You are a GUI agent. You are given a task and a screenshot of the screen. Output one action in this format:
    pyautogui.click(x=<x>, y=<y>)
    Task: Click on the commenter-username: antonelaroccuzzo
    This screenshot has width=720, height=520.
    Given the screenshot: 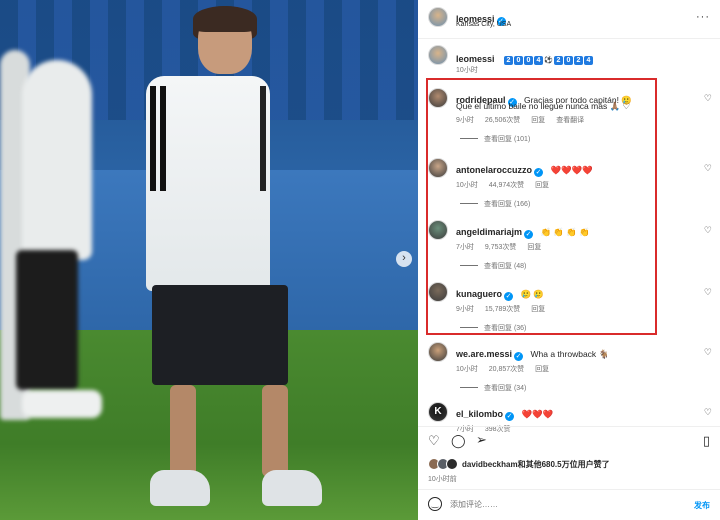 What is the action you would take?
    pyautogui.click(x=494, y=170)
    